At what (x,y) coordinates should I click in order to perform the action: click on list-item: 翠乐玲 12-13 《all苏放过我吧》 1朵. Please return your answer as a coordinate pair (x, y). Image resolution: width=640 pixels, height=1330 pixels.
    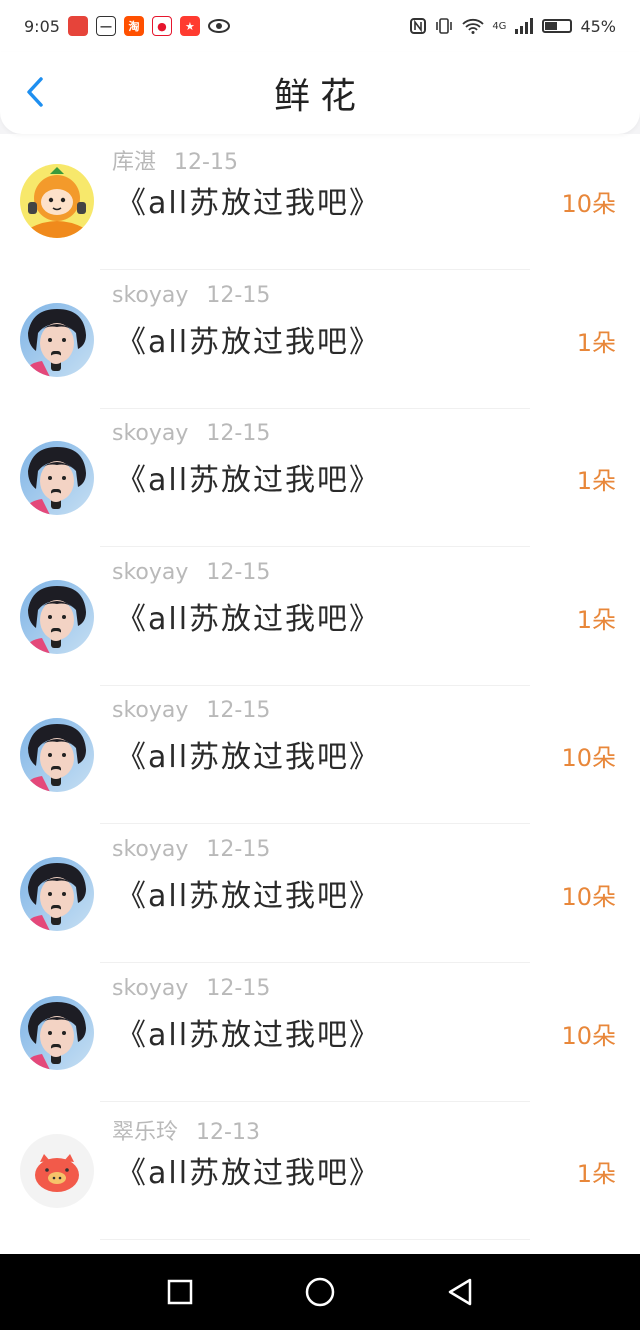
    Looking at the image, I should click on (320, 1171).